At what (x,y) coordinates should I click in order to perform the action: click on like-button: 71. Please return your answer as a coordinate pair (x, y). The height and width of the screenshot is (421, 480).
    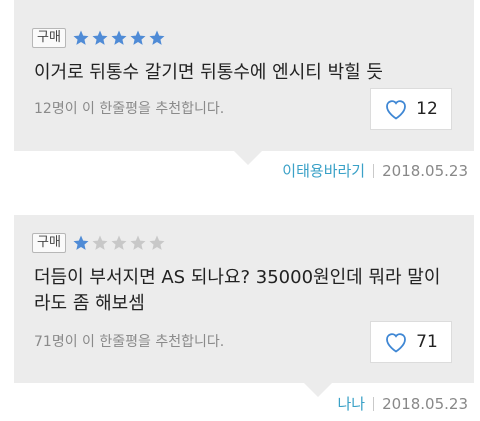
    Looking at the image, I should click on (411, 342).